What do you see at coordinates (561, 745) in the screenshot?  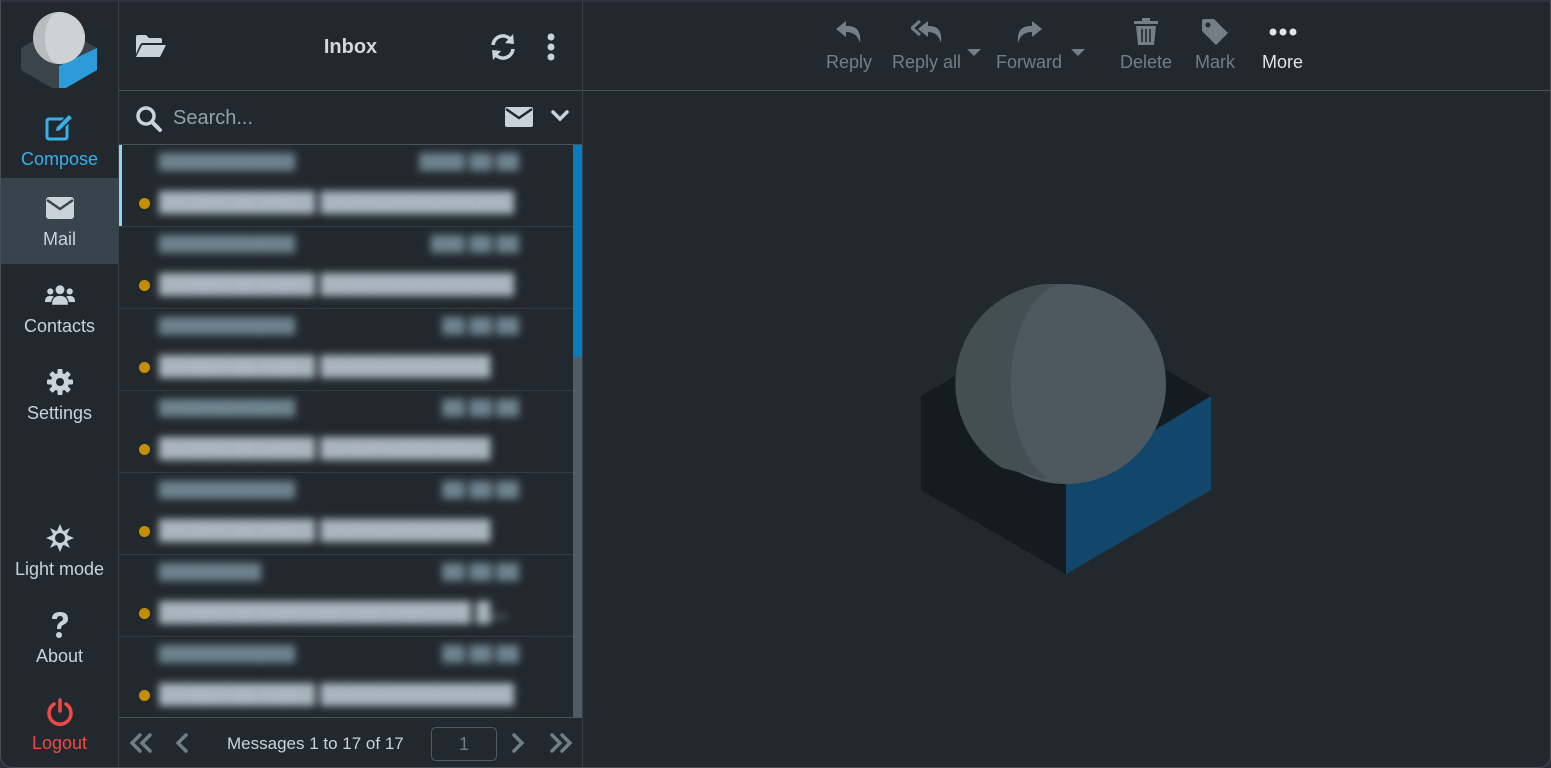 I see `last-page-icon` at bounding box center [561, 745].